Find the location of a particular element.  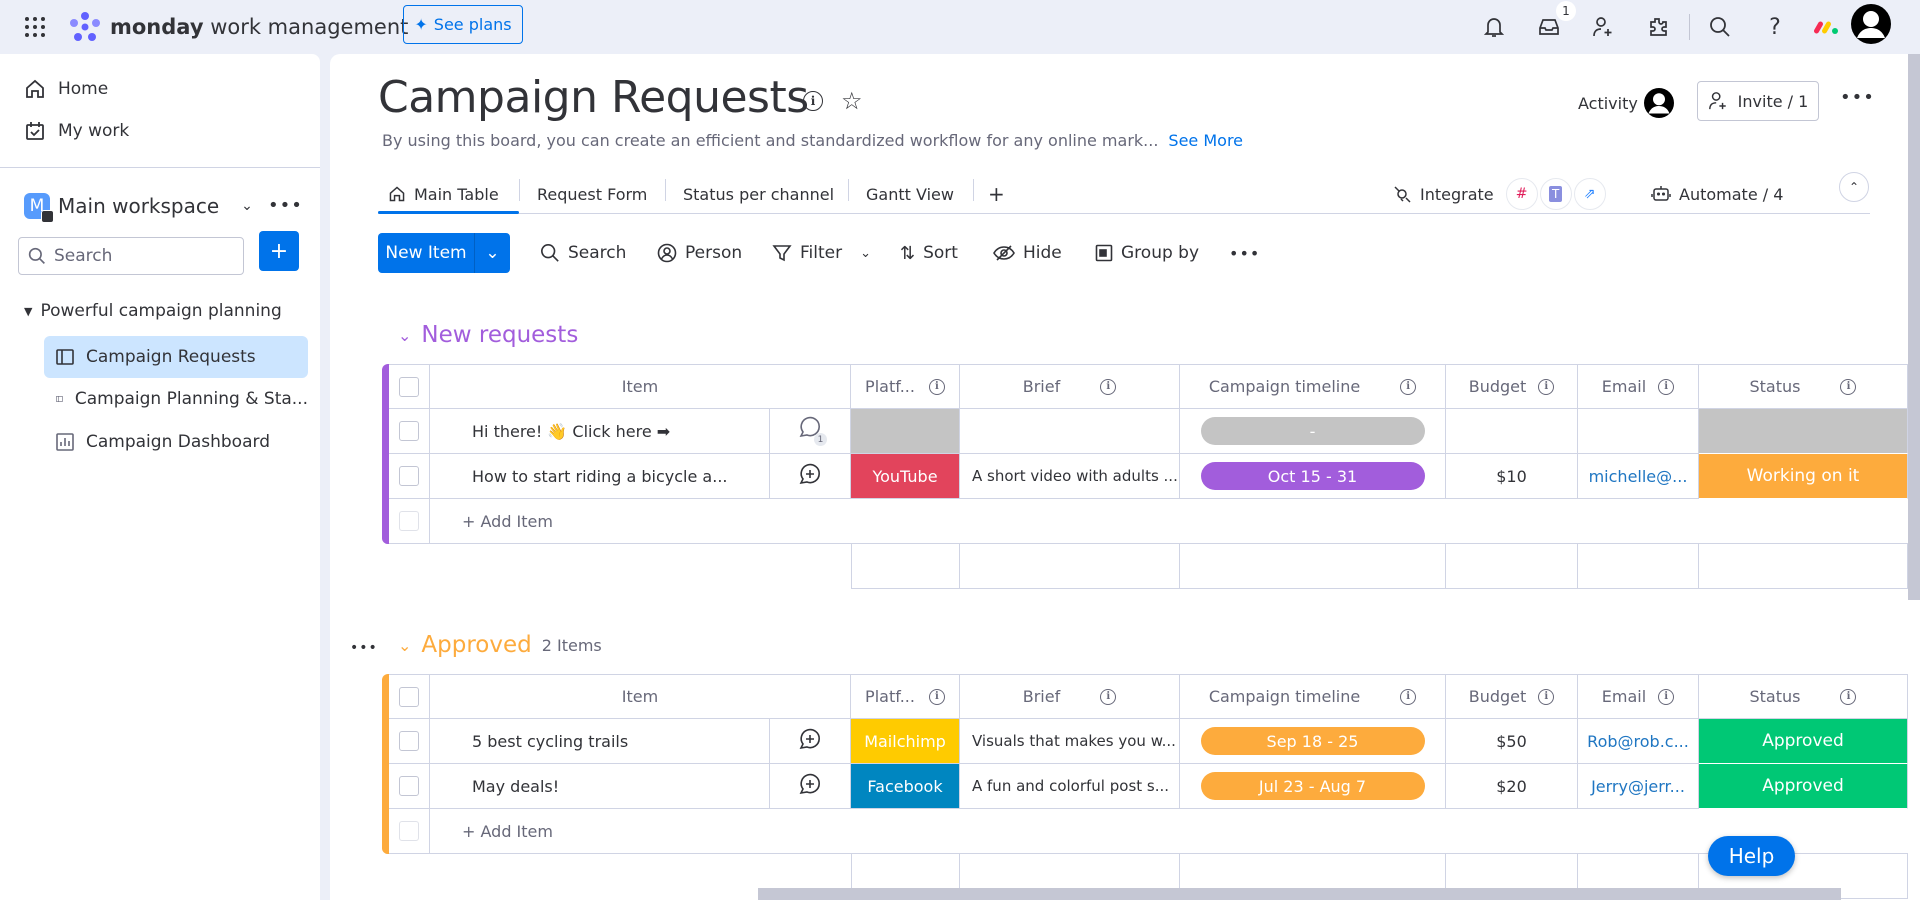

tab-gantt-view: Gantt View is located at coordinates (910, 194).